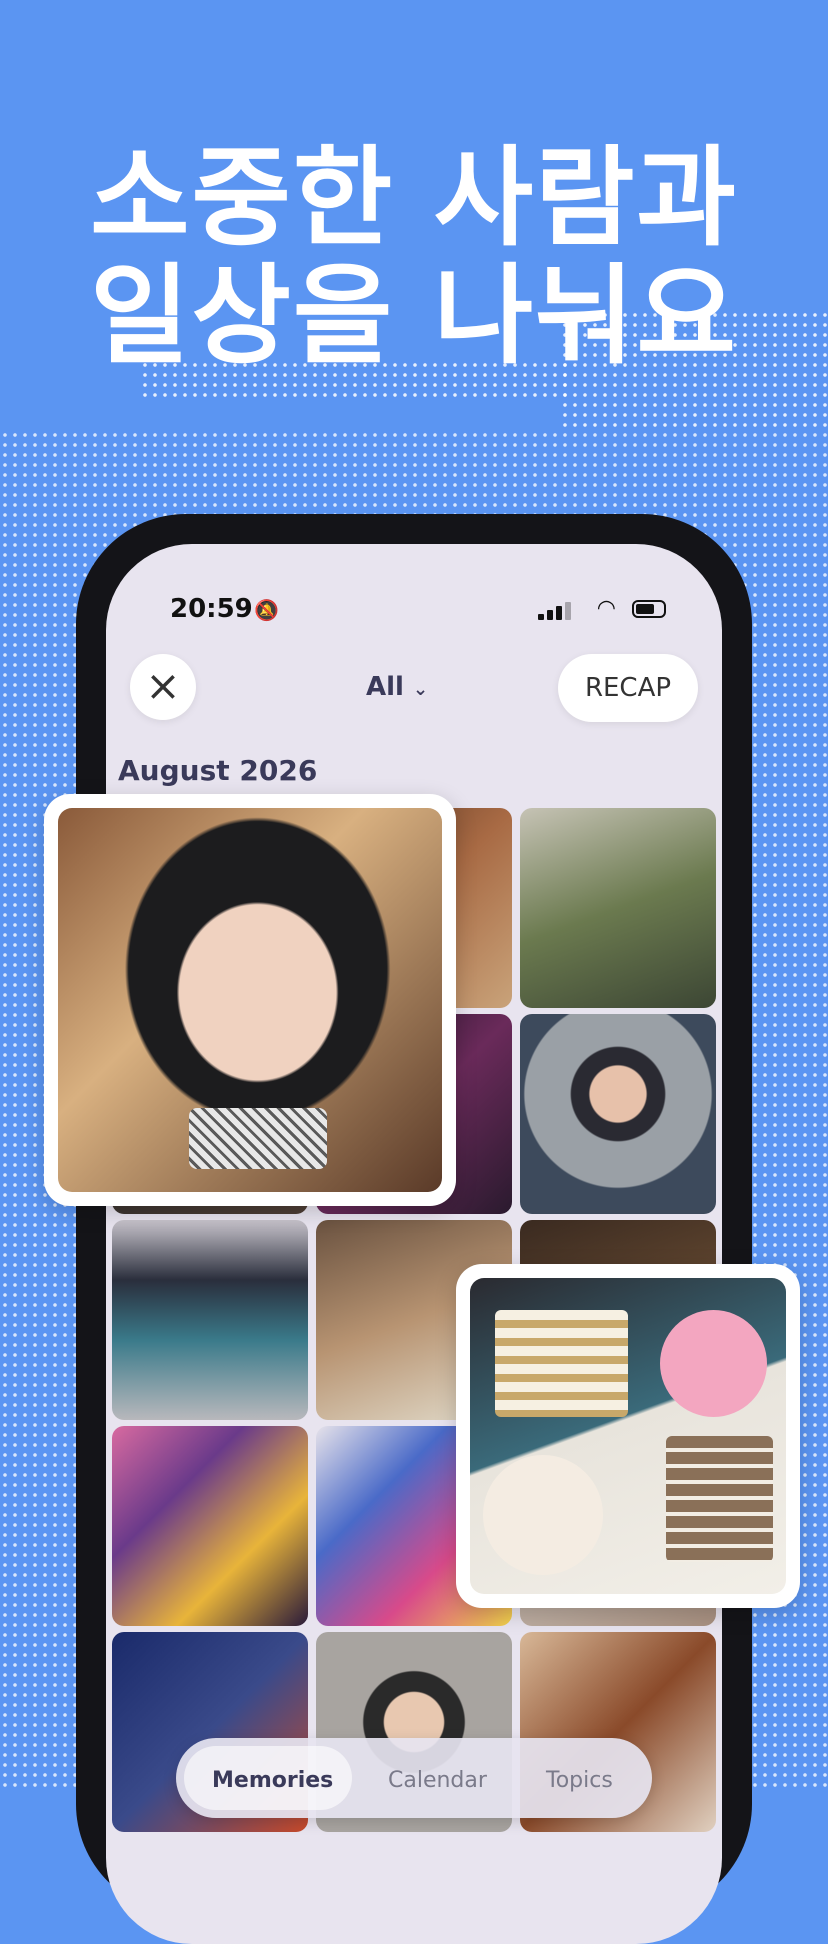  I want to click on top-bar: × All ⌄ RECAP, so click(414, 689).